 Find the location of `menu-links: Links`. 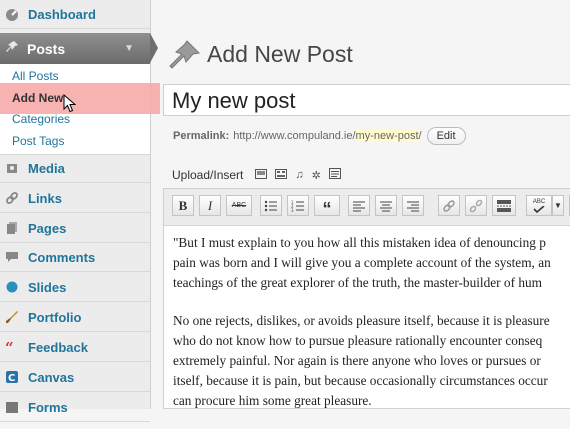

menu-links: Links is located at coordinates (75, 198).